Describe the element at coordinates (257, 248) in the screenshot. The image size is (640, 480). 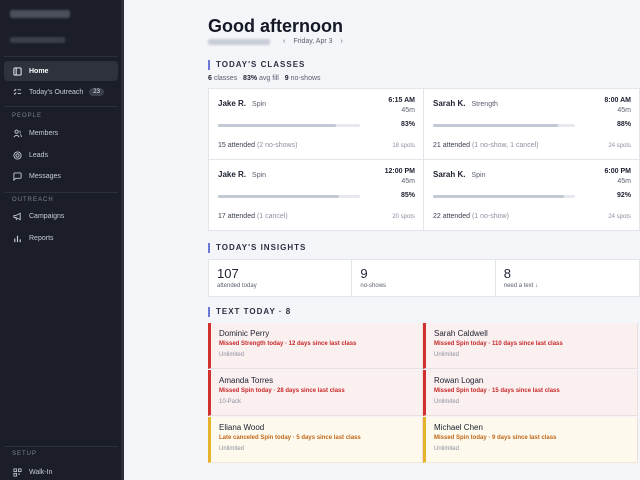
I see `insights-section-title: TODAY'S INSIGHTS` at that location.